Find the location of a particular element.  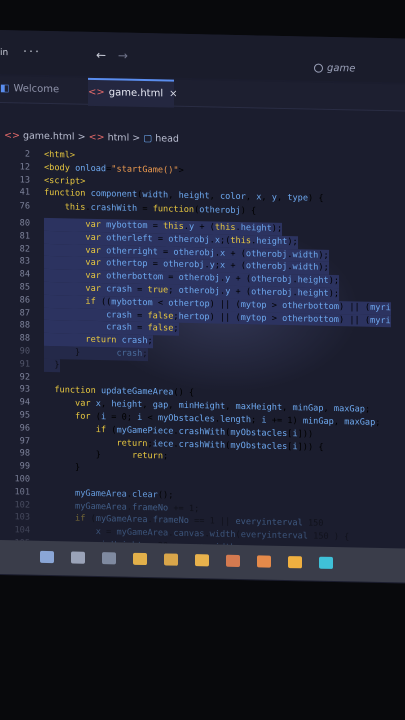

navigation-arrows: ← → is located at coordinates (112, 55).